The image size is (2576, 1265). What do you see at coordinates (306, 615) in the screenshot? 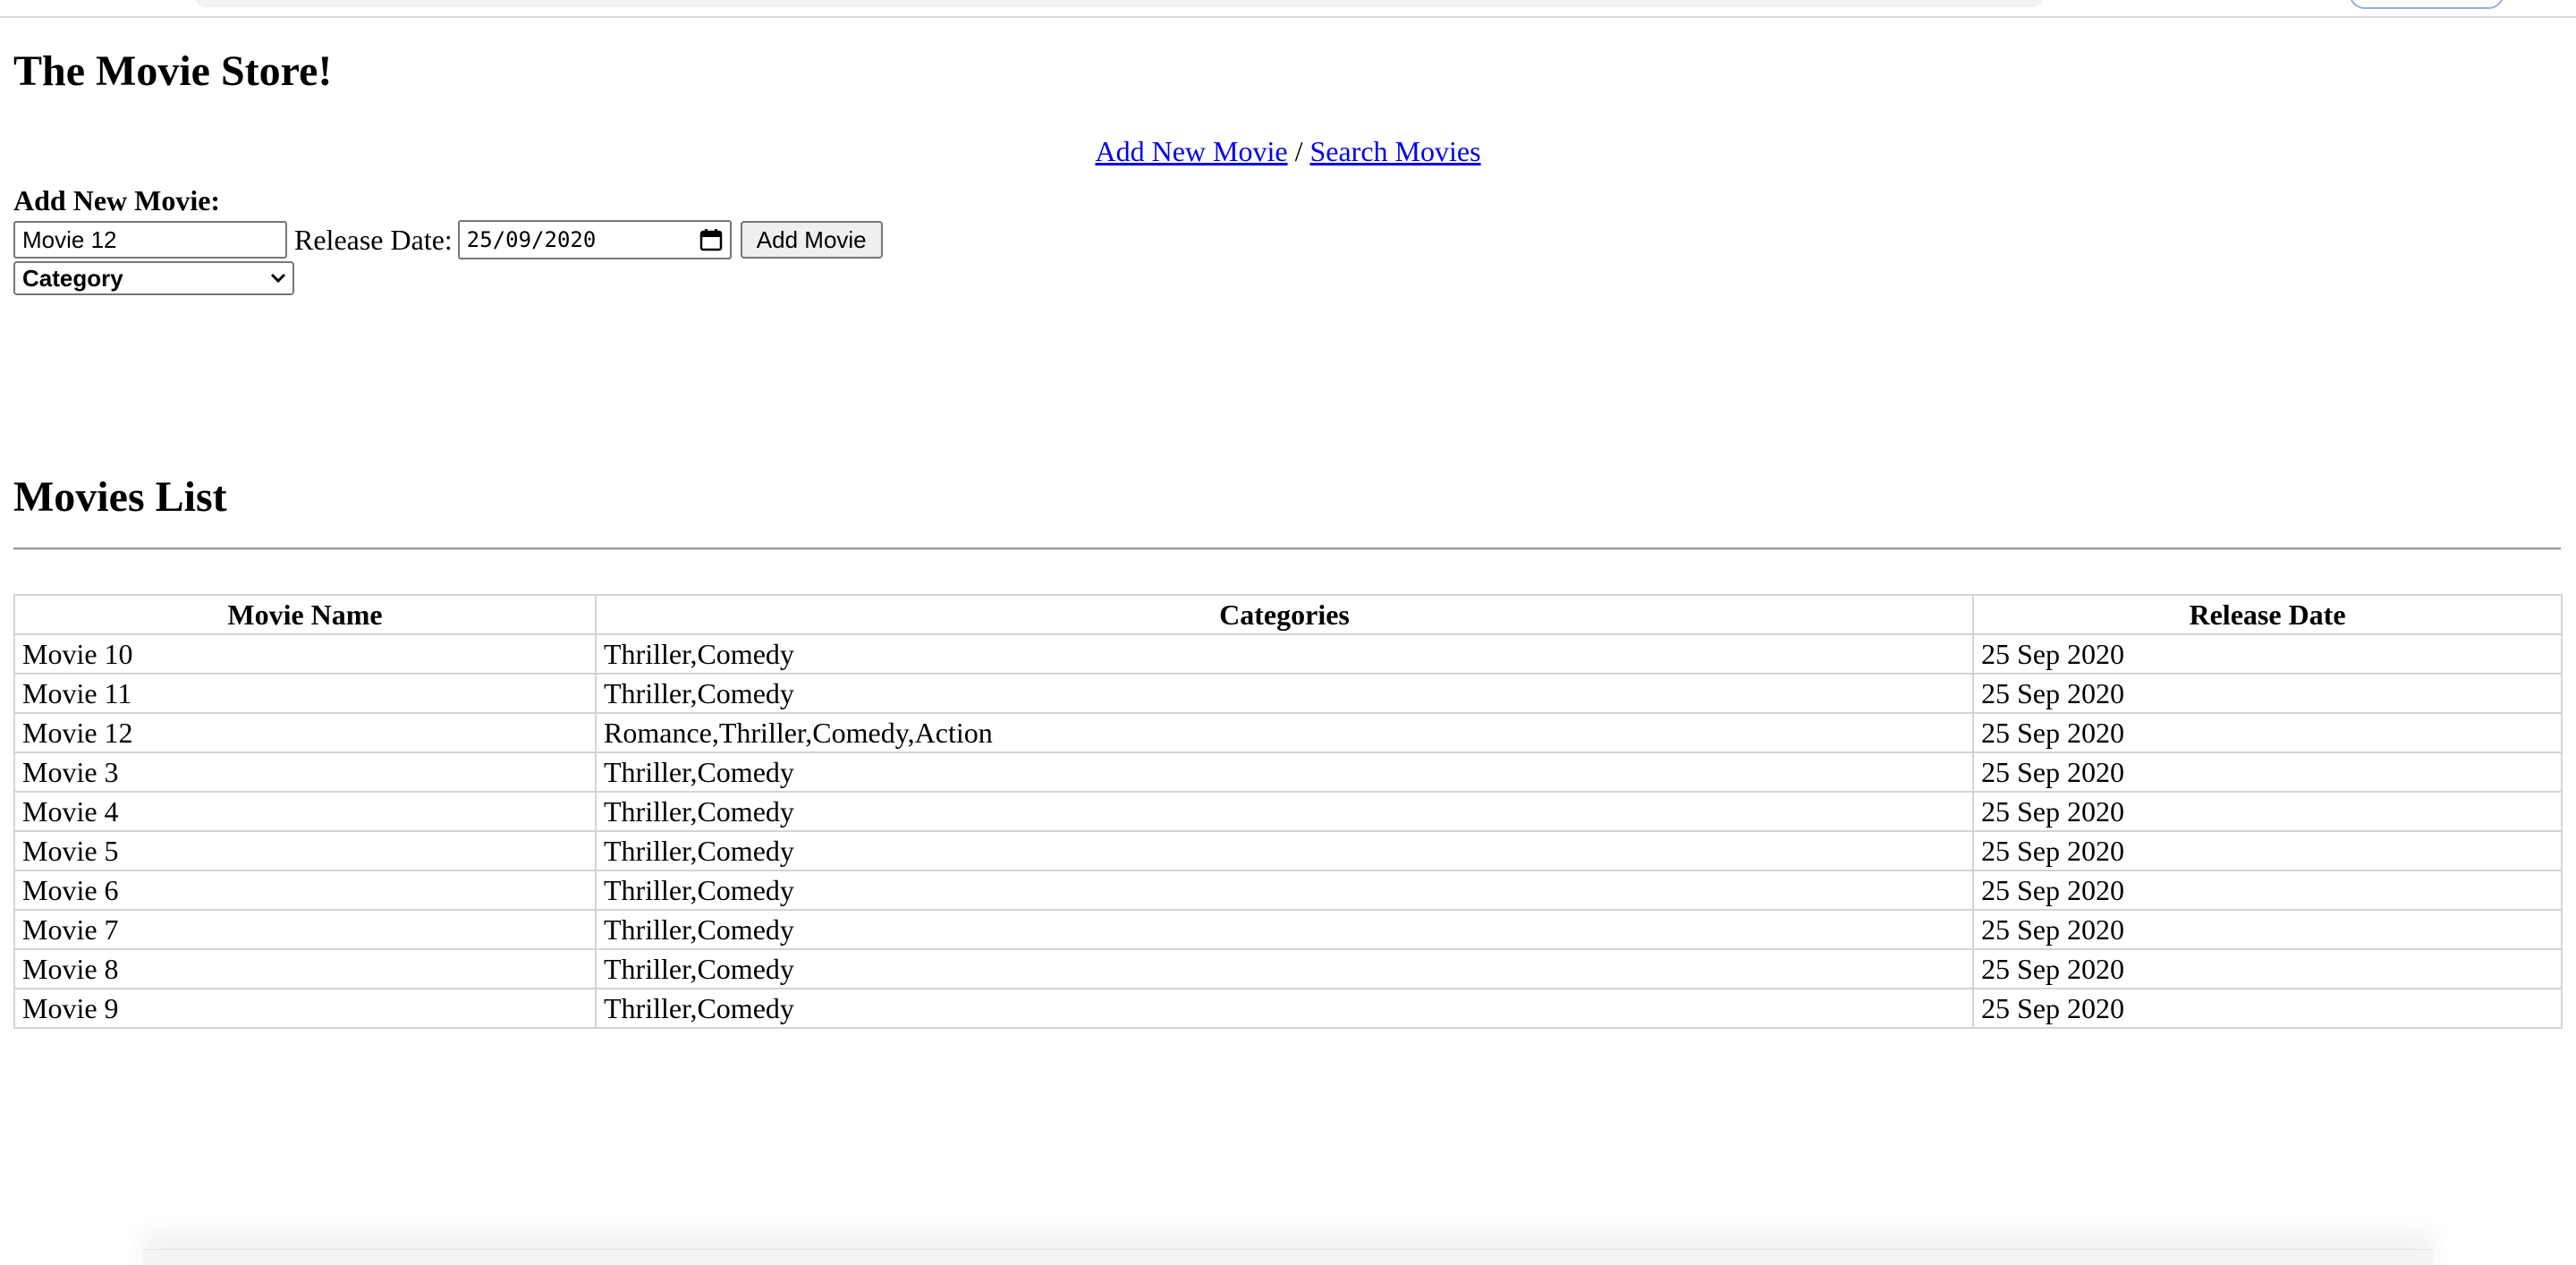
I see `column-header-movie-name: Movie Name` at bounding box center [306, 615].